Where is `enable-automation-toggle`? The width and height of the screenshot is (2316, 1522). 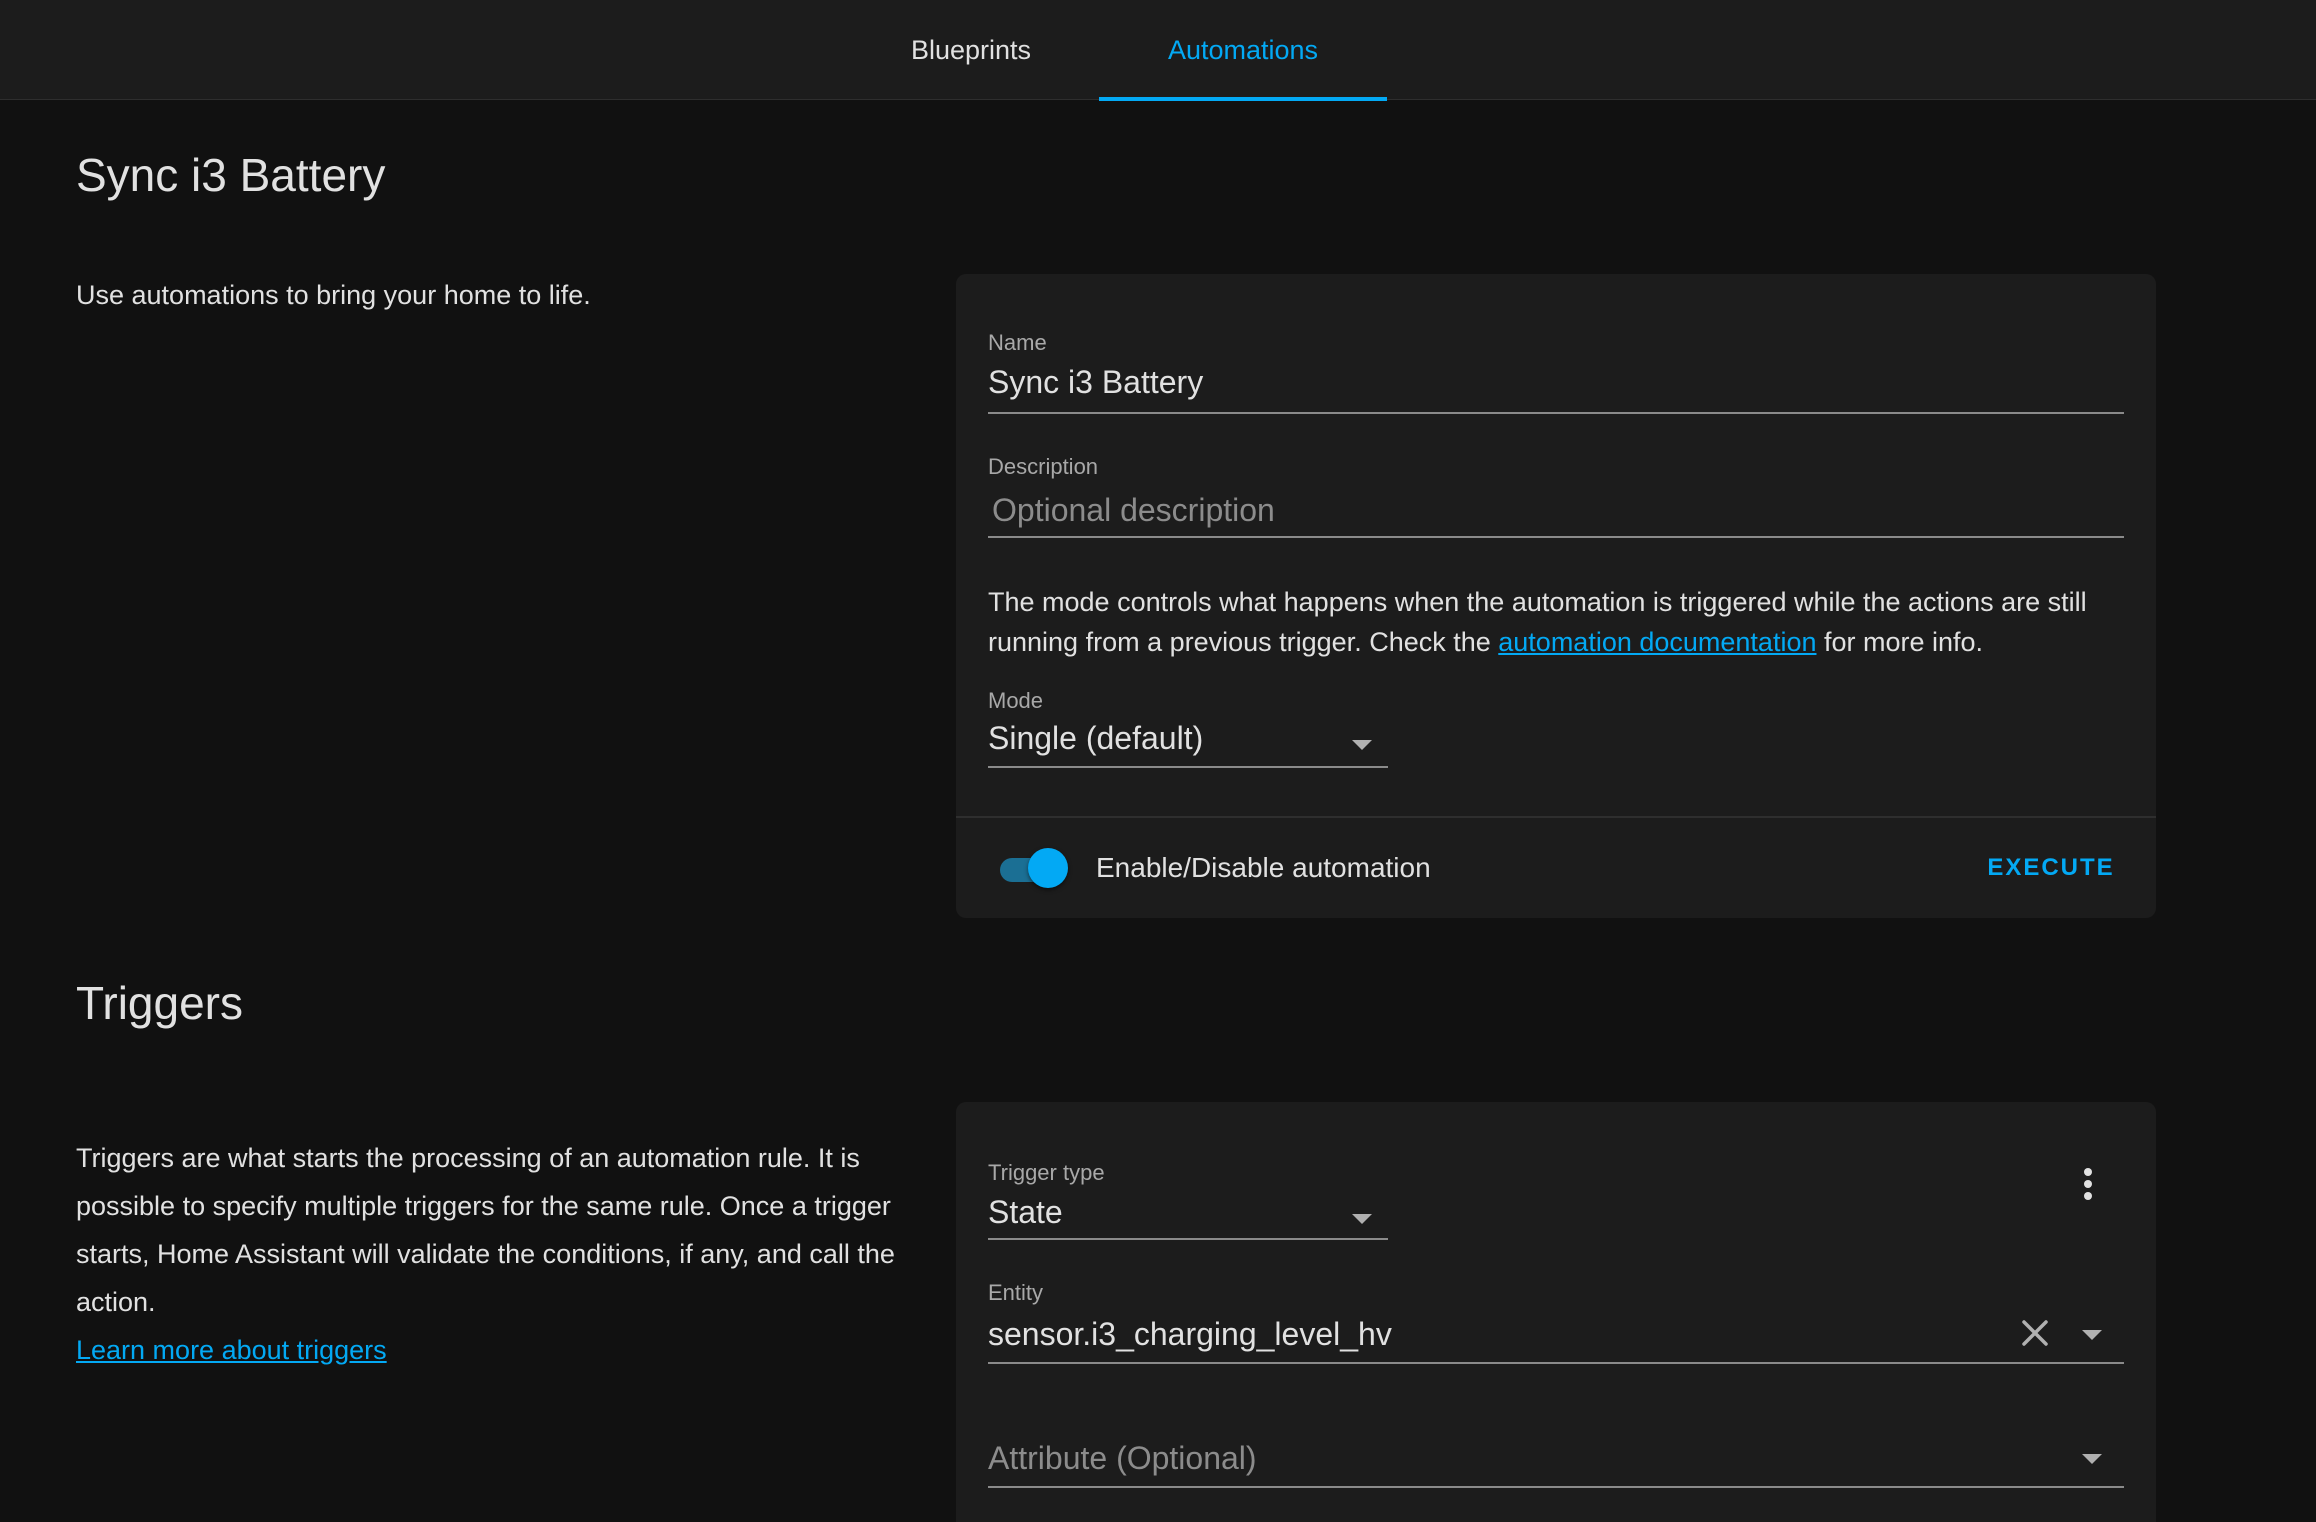
enable-automation-toggle is located at coordinates (1033, 868).